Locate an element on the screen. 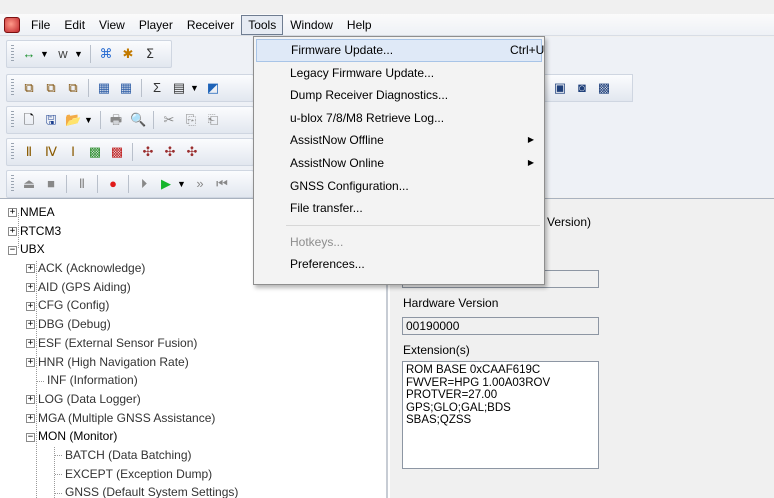 Image resolution: width=774 pixels, height=498 pixels. record-icon: ● is located at coordinates (113, 184).